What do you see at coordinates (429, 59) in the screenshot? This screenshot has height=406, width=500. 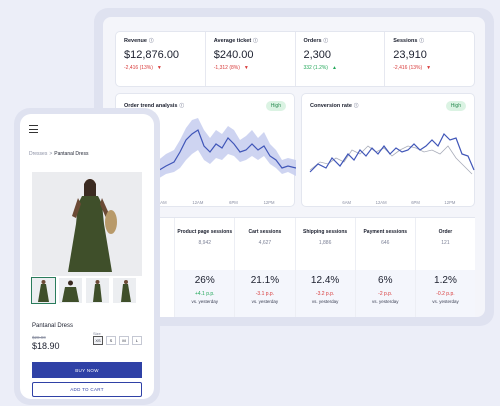 I see `kpi-sessions: Sessions ⓘ 23,910 -2,416 (13%) ▼` at bounding box center [429, 59].